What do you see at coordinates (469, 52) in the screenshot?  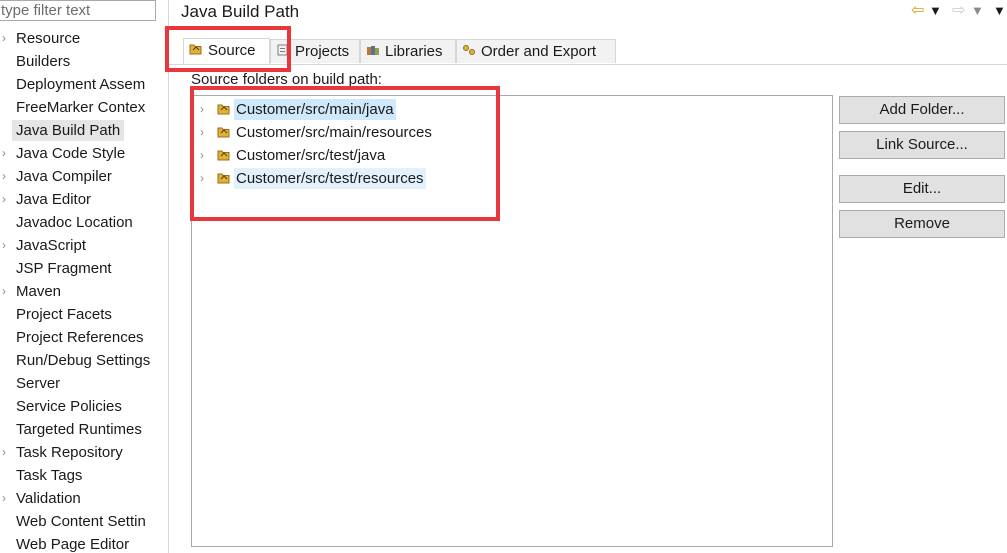 I see `order-export-icon` at bounding box center [469, 52].